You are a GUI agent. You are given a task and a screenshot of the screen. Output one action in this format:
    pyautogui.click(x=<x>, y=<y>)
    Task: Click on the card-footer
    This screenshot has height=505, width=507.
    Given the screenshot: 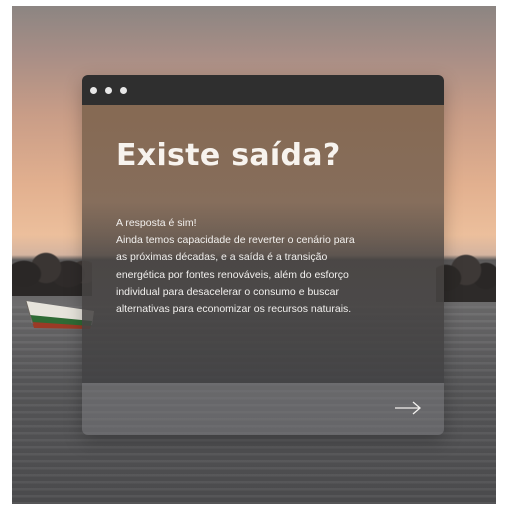 What is the action you would take?
    pyautogui.click(x=263, y=409)
    